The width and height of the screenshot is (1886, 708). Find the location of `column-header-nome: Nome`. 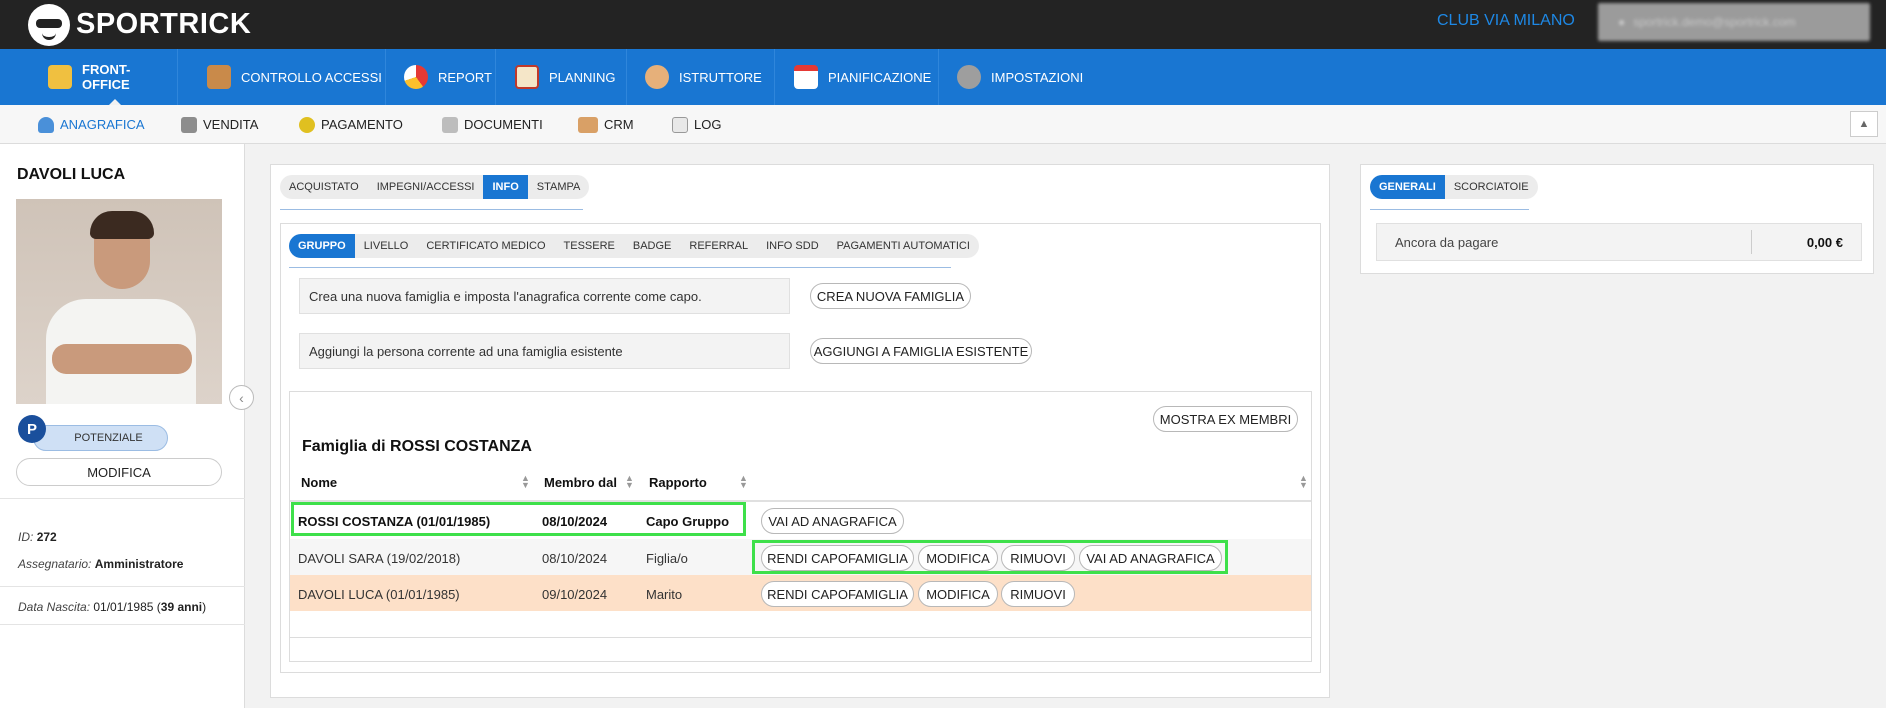

column-header-nome: Nome is located at coordinates (319, 482).